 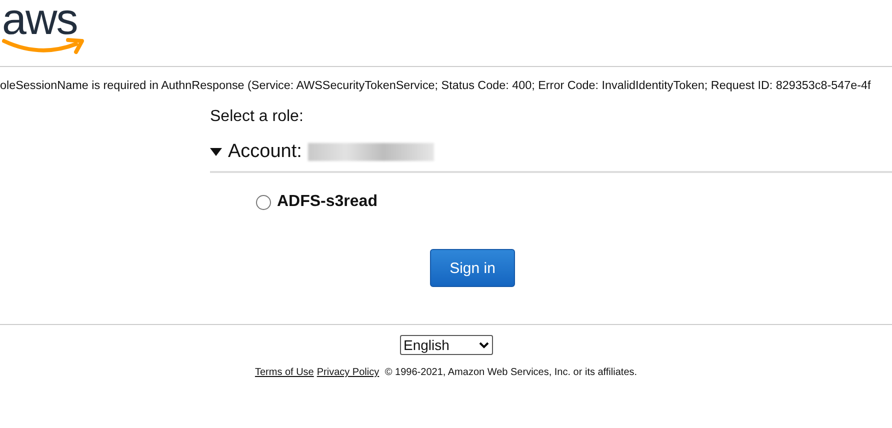 What do you see at coordinates (216, 152) in the screenshot?
I see `caret-down-icon` at bounding box center [216, 152].